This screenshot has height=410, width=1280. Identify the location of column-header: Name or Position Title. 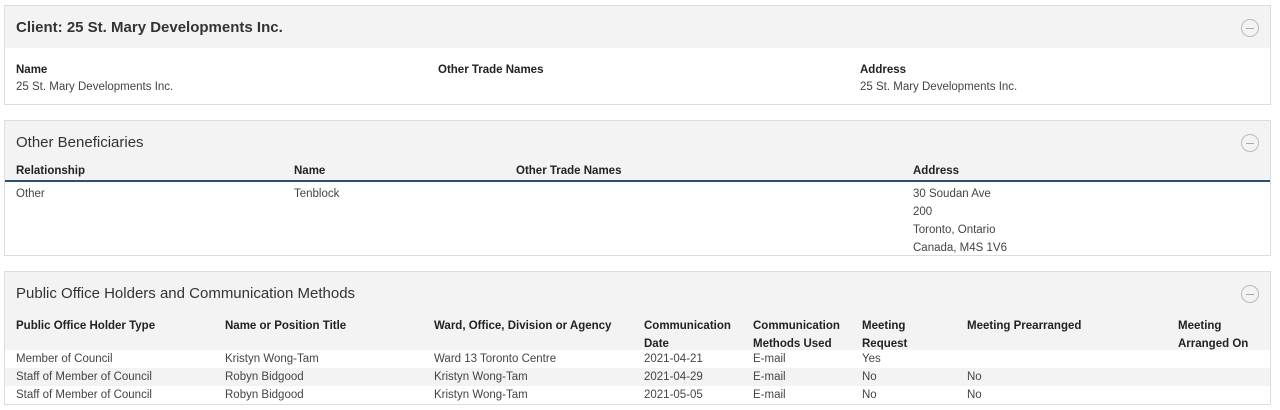
(285, 326).